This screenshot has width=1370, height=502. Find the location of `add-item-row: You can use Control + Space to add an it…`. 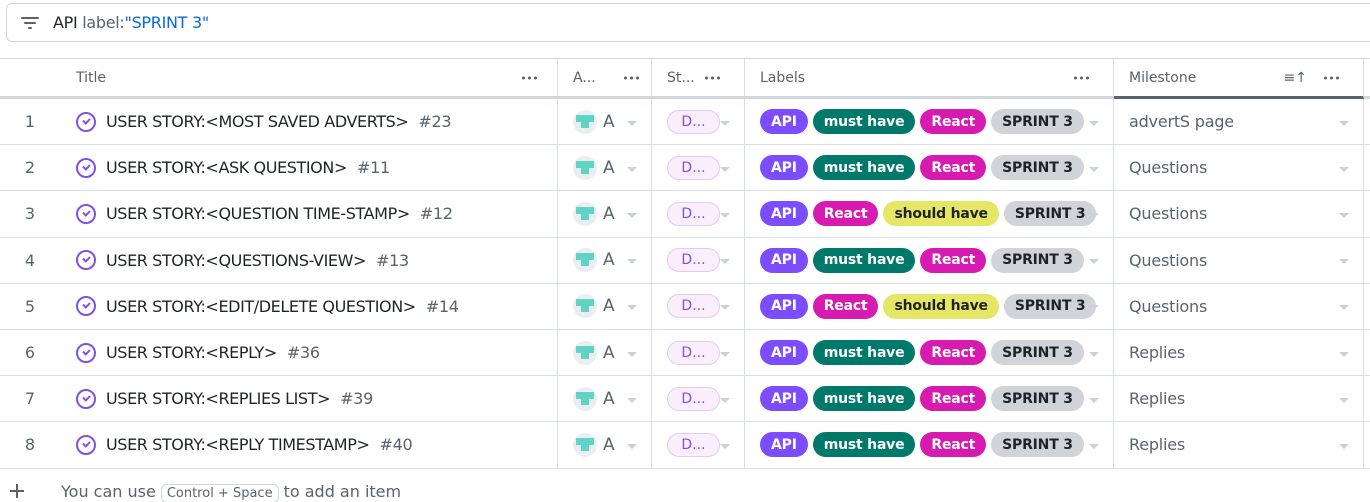

add-item-row: You can use Control + Space to add an it… is located at coordinates (685, 490).